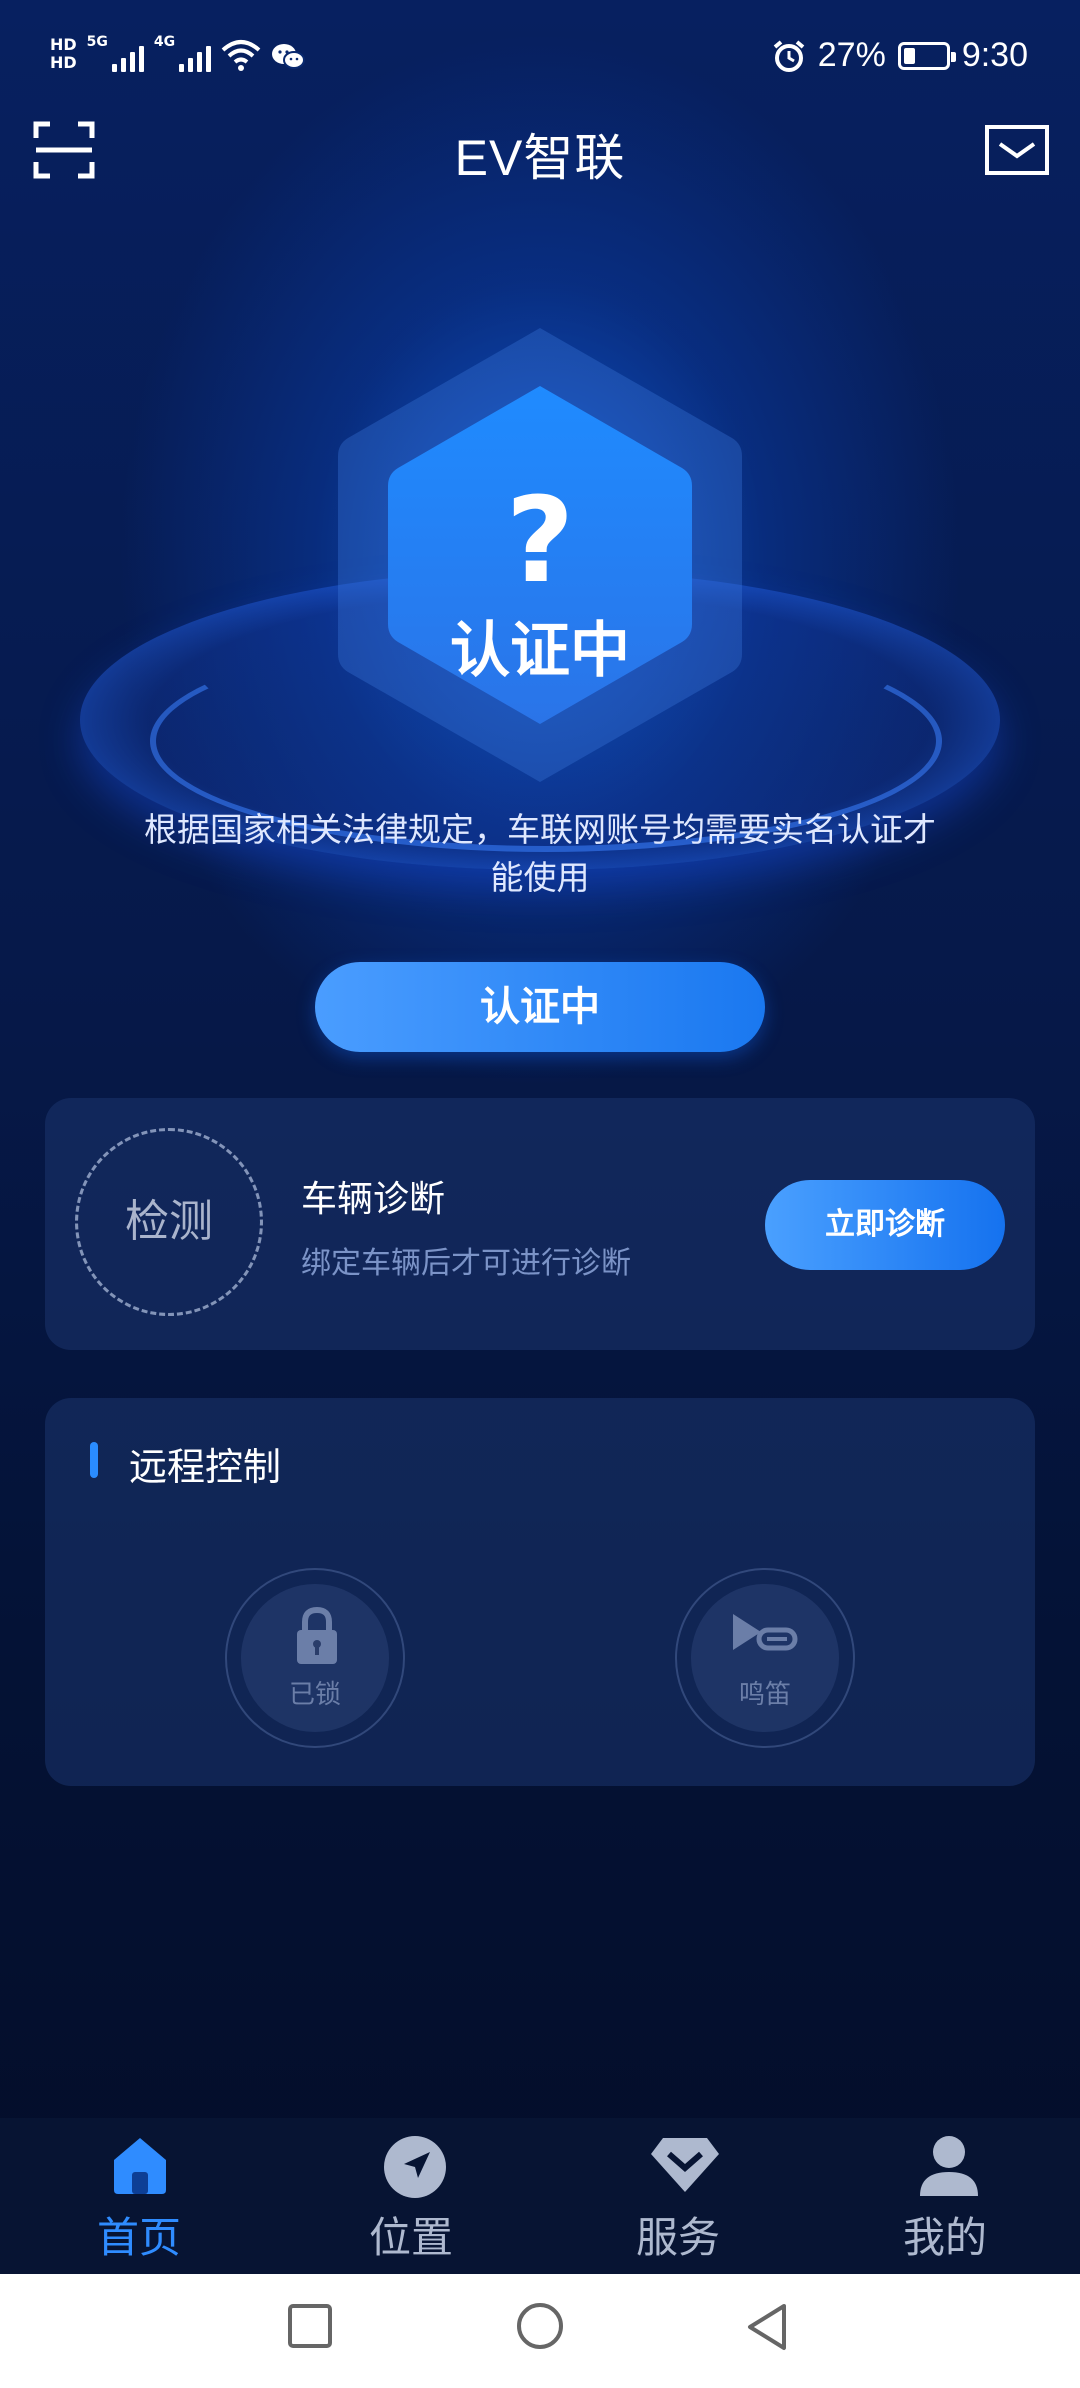  Describe the element at coordinates (885, 1225) in the screenshot. I see `diagnose-now-button: 立即诊断` at that location.